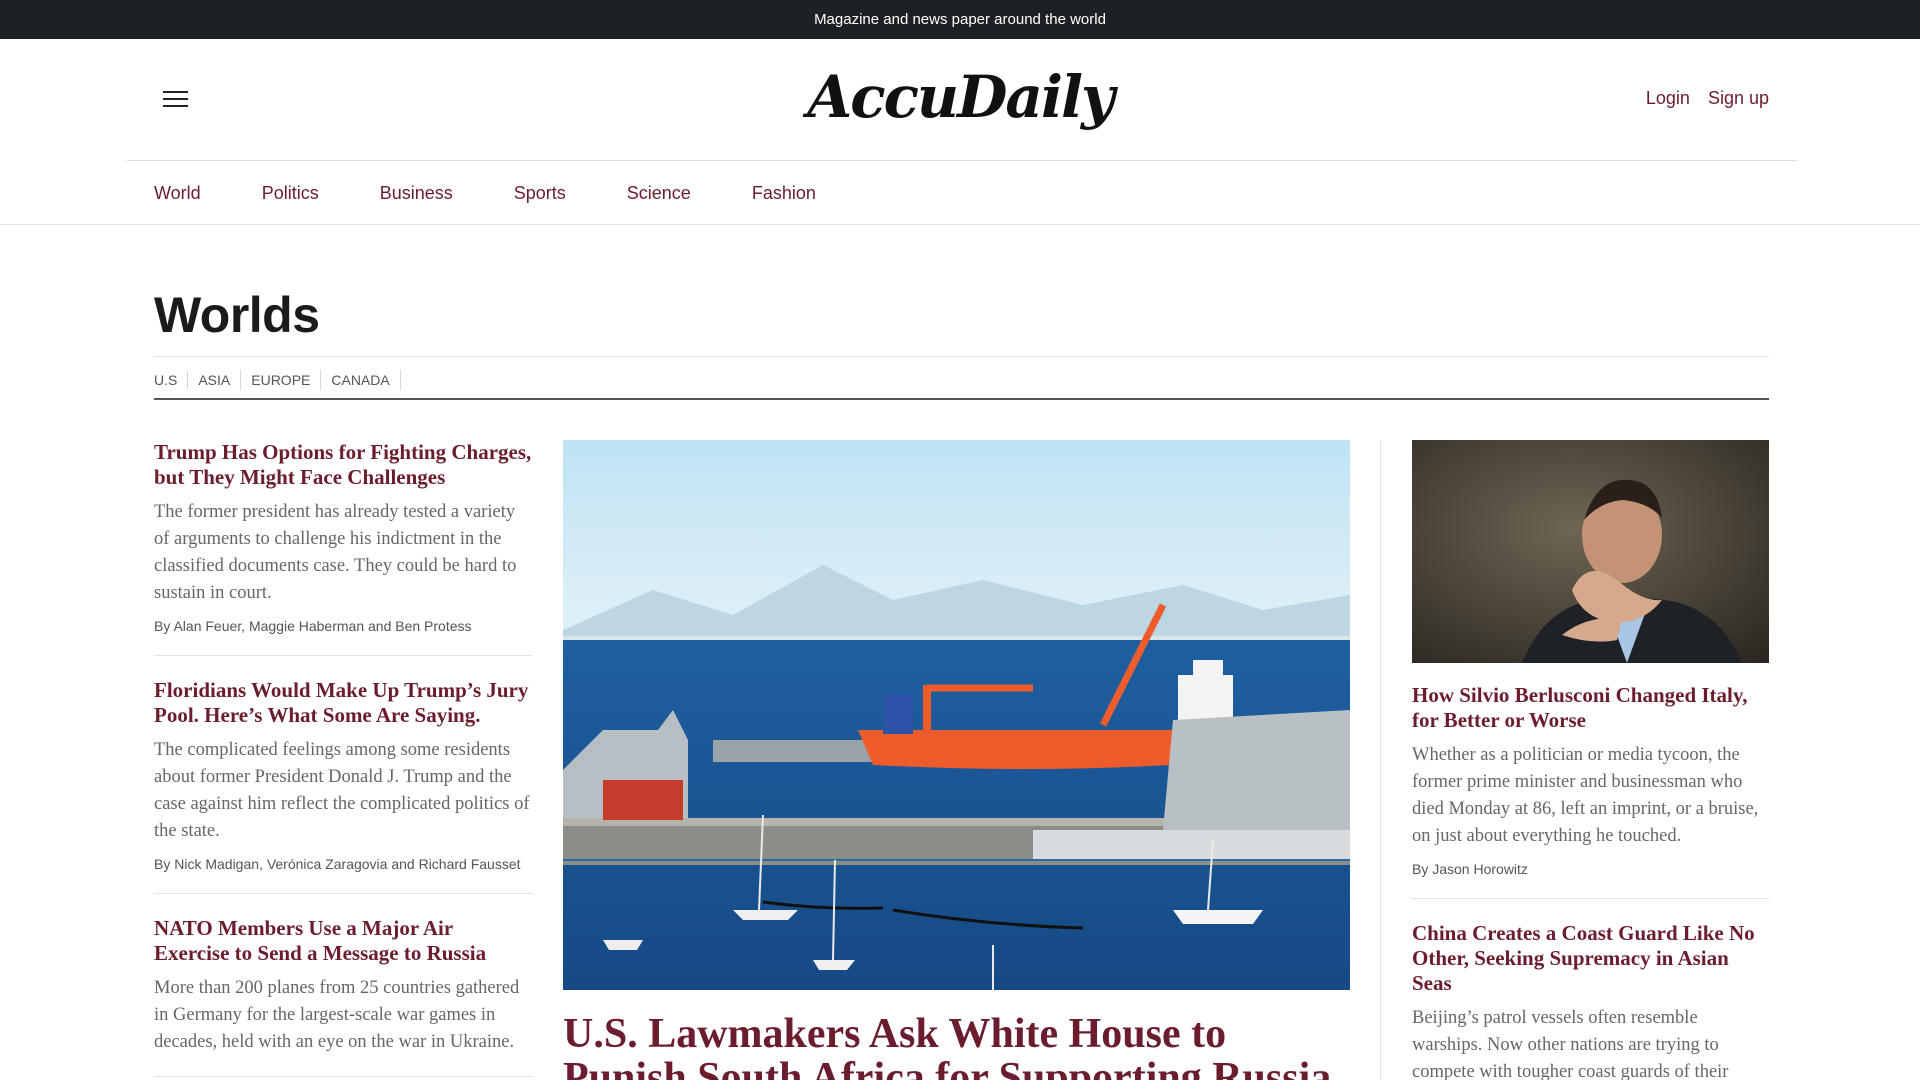  Describe the element at coordinates (961, 356) in the screenshot. I see `title-divider` at that location.